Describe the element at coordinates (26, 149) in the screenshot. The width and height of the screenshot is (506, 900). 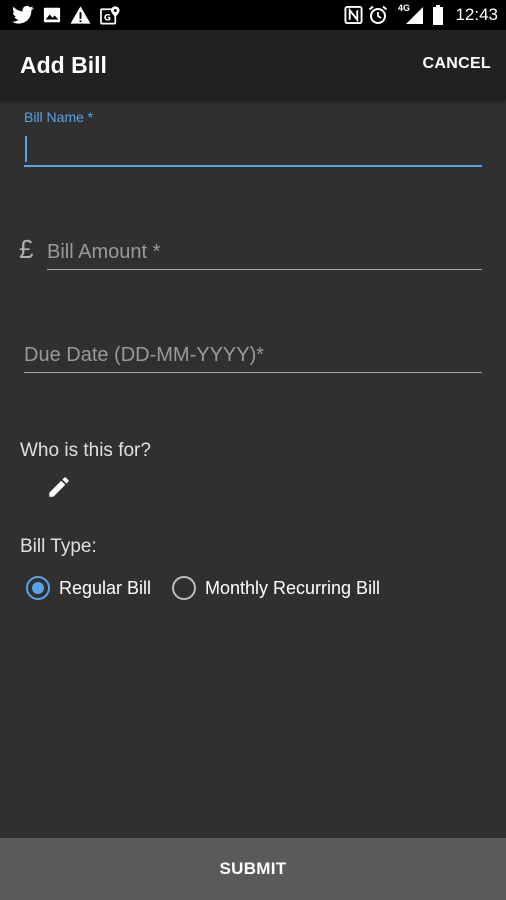
I see `text-caret` at that location.